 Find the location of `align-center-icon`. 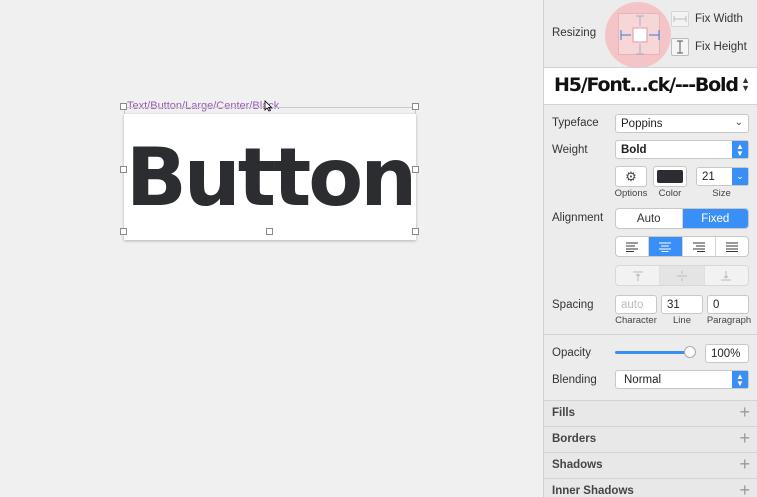

align-center-icon is located at coordinates (665, 247).